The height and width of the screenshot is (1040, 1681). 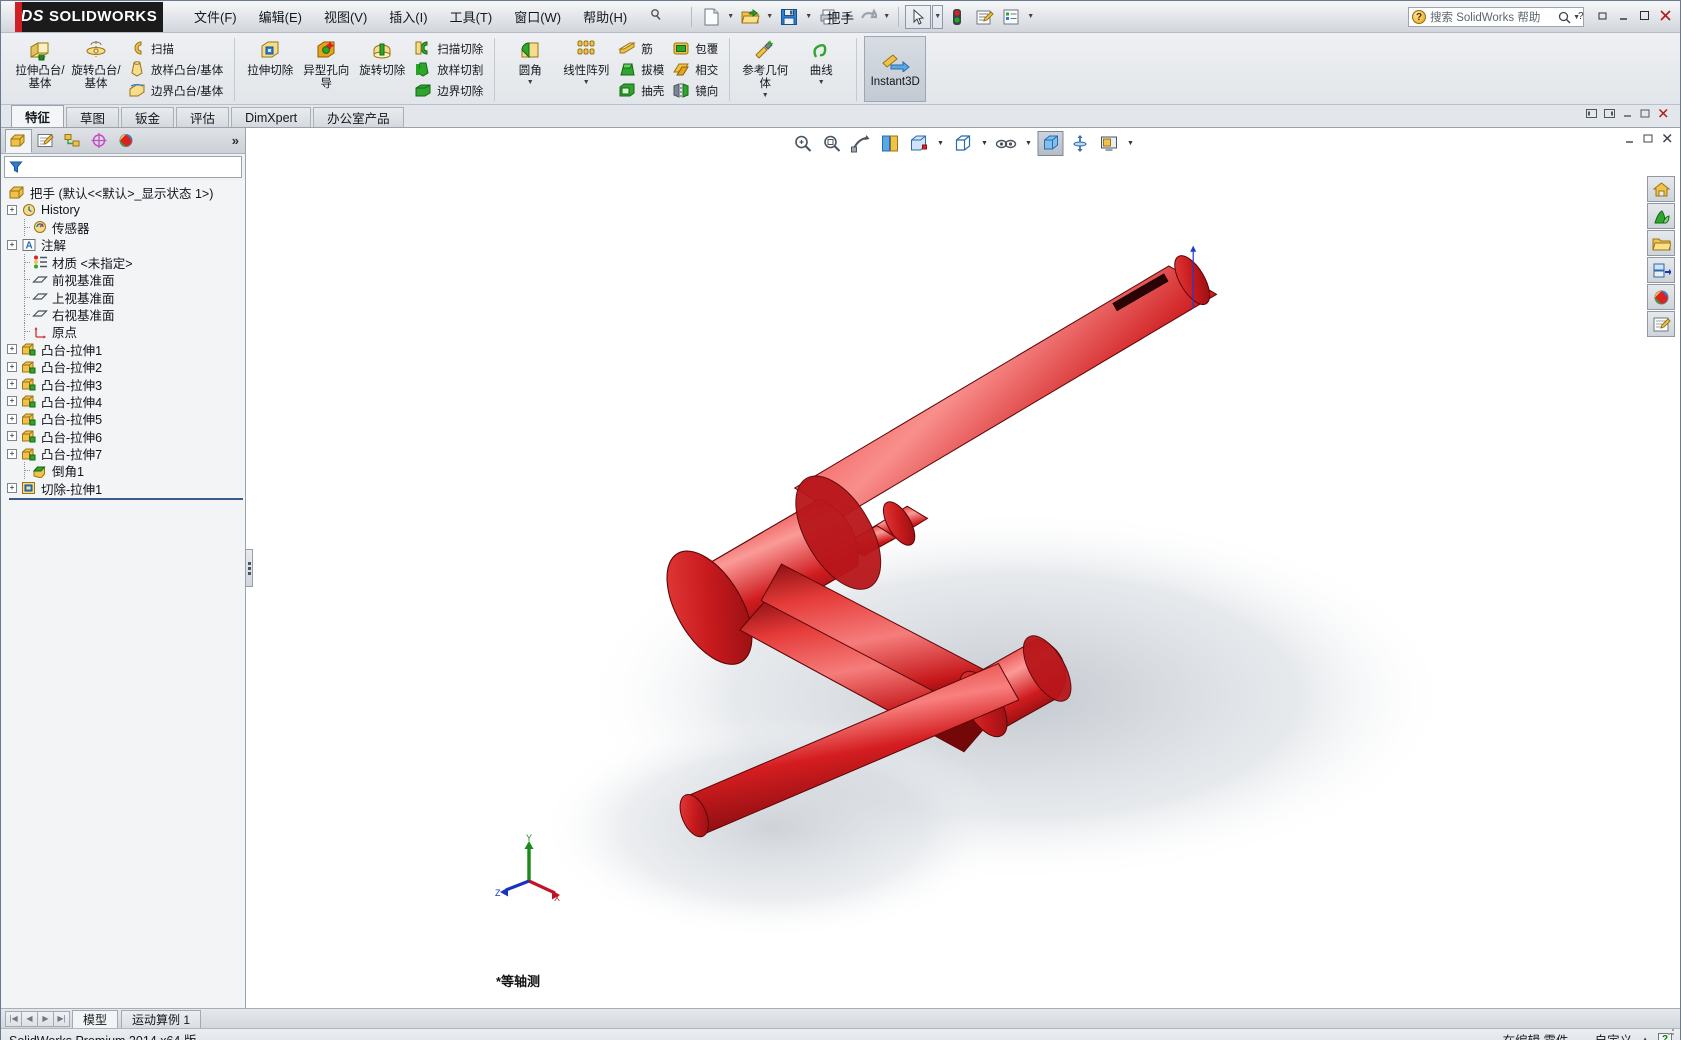 I want to click on custom-properties-icon, so click(x=1661, y=324).